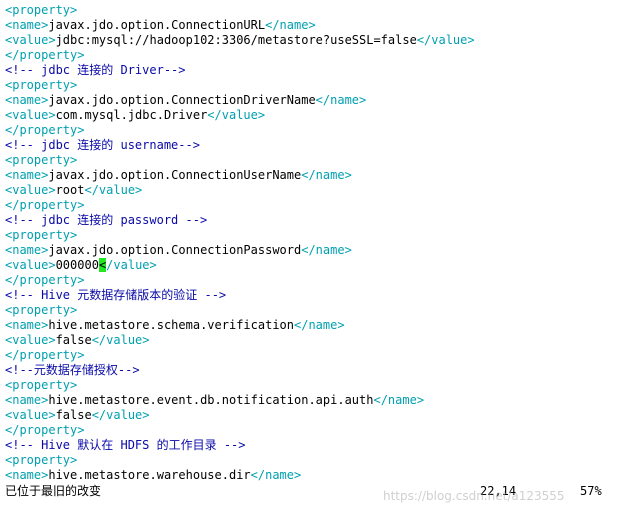  What do you see at coordinates (116, 295) in the screenshot?
I see `xml-comment: <!-- Hive 元数据存储版本的验证 -->` at bounding box center [116, 295].